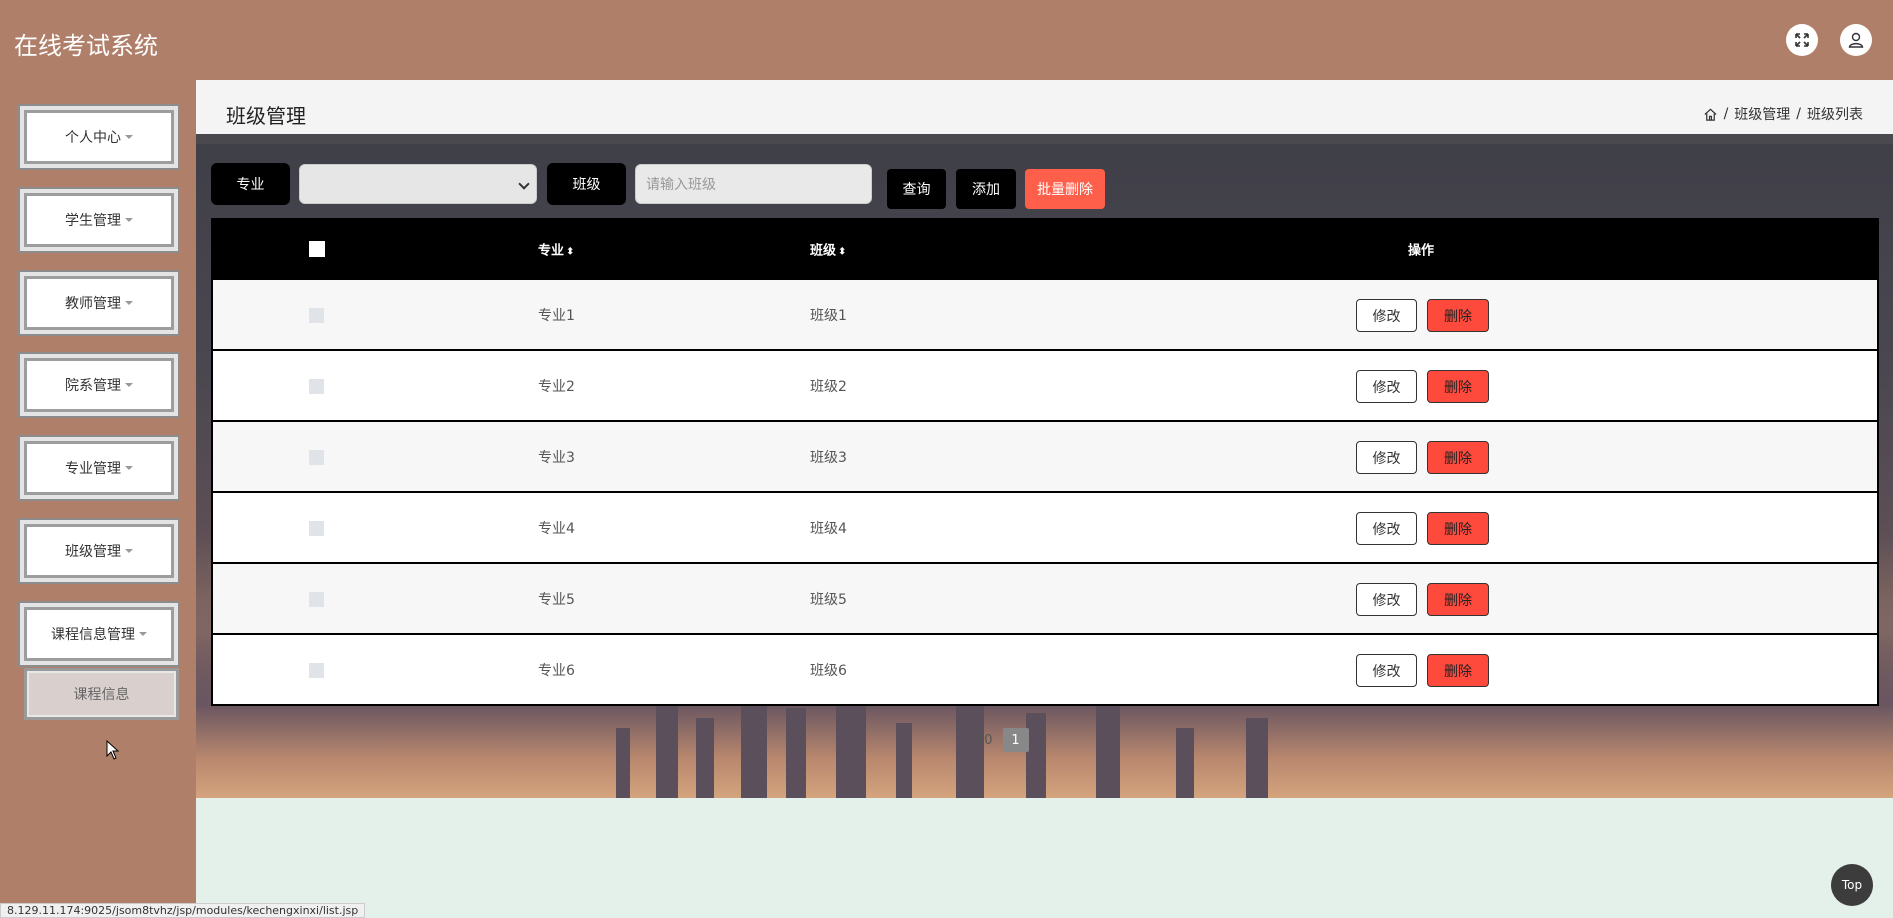 The image size is (1893, 918). I want to click on cell-class: 班级4, so click(828, 528).